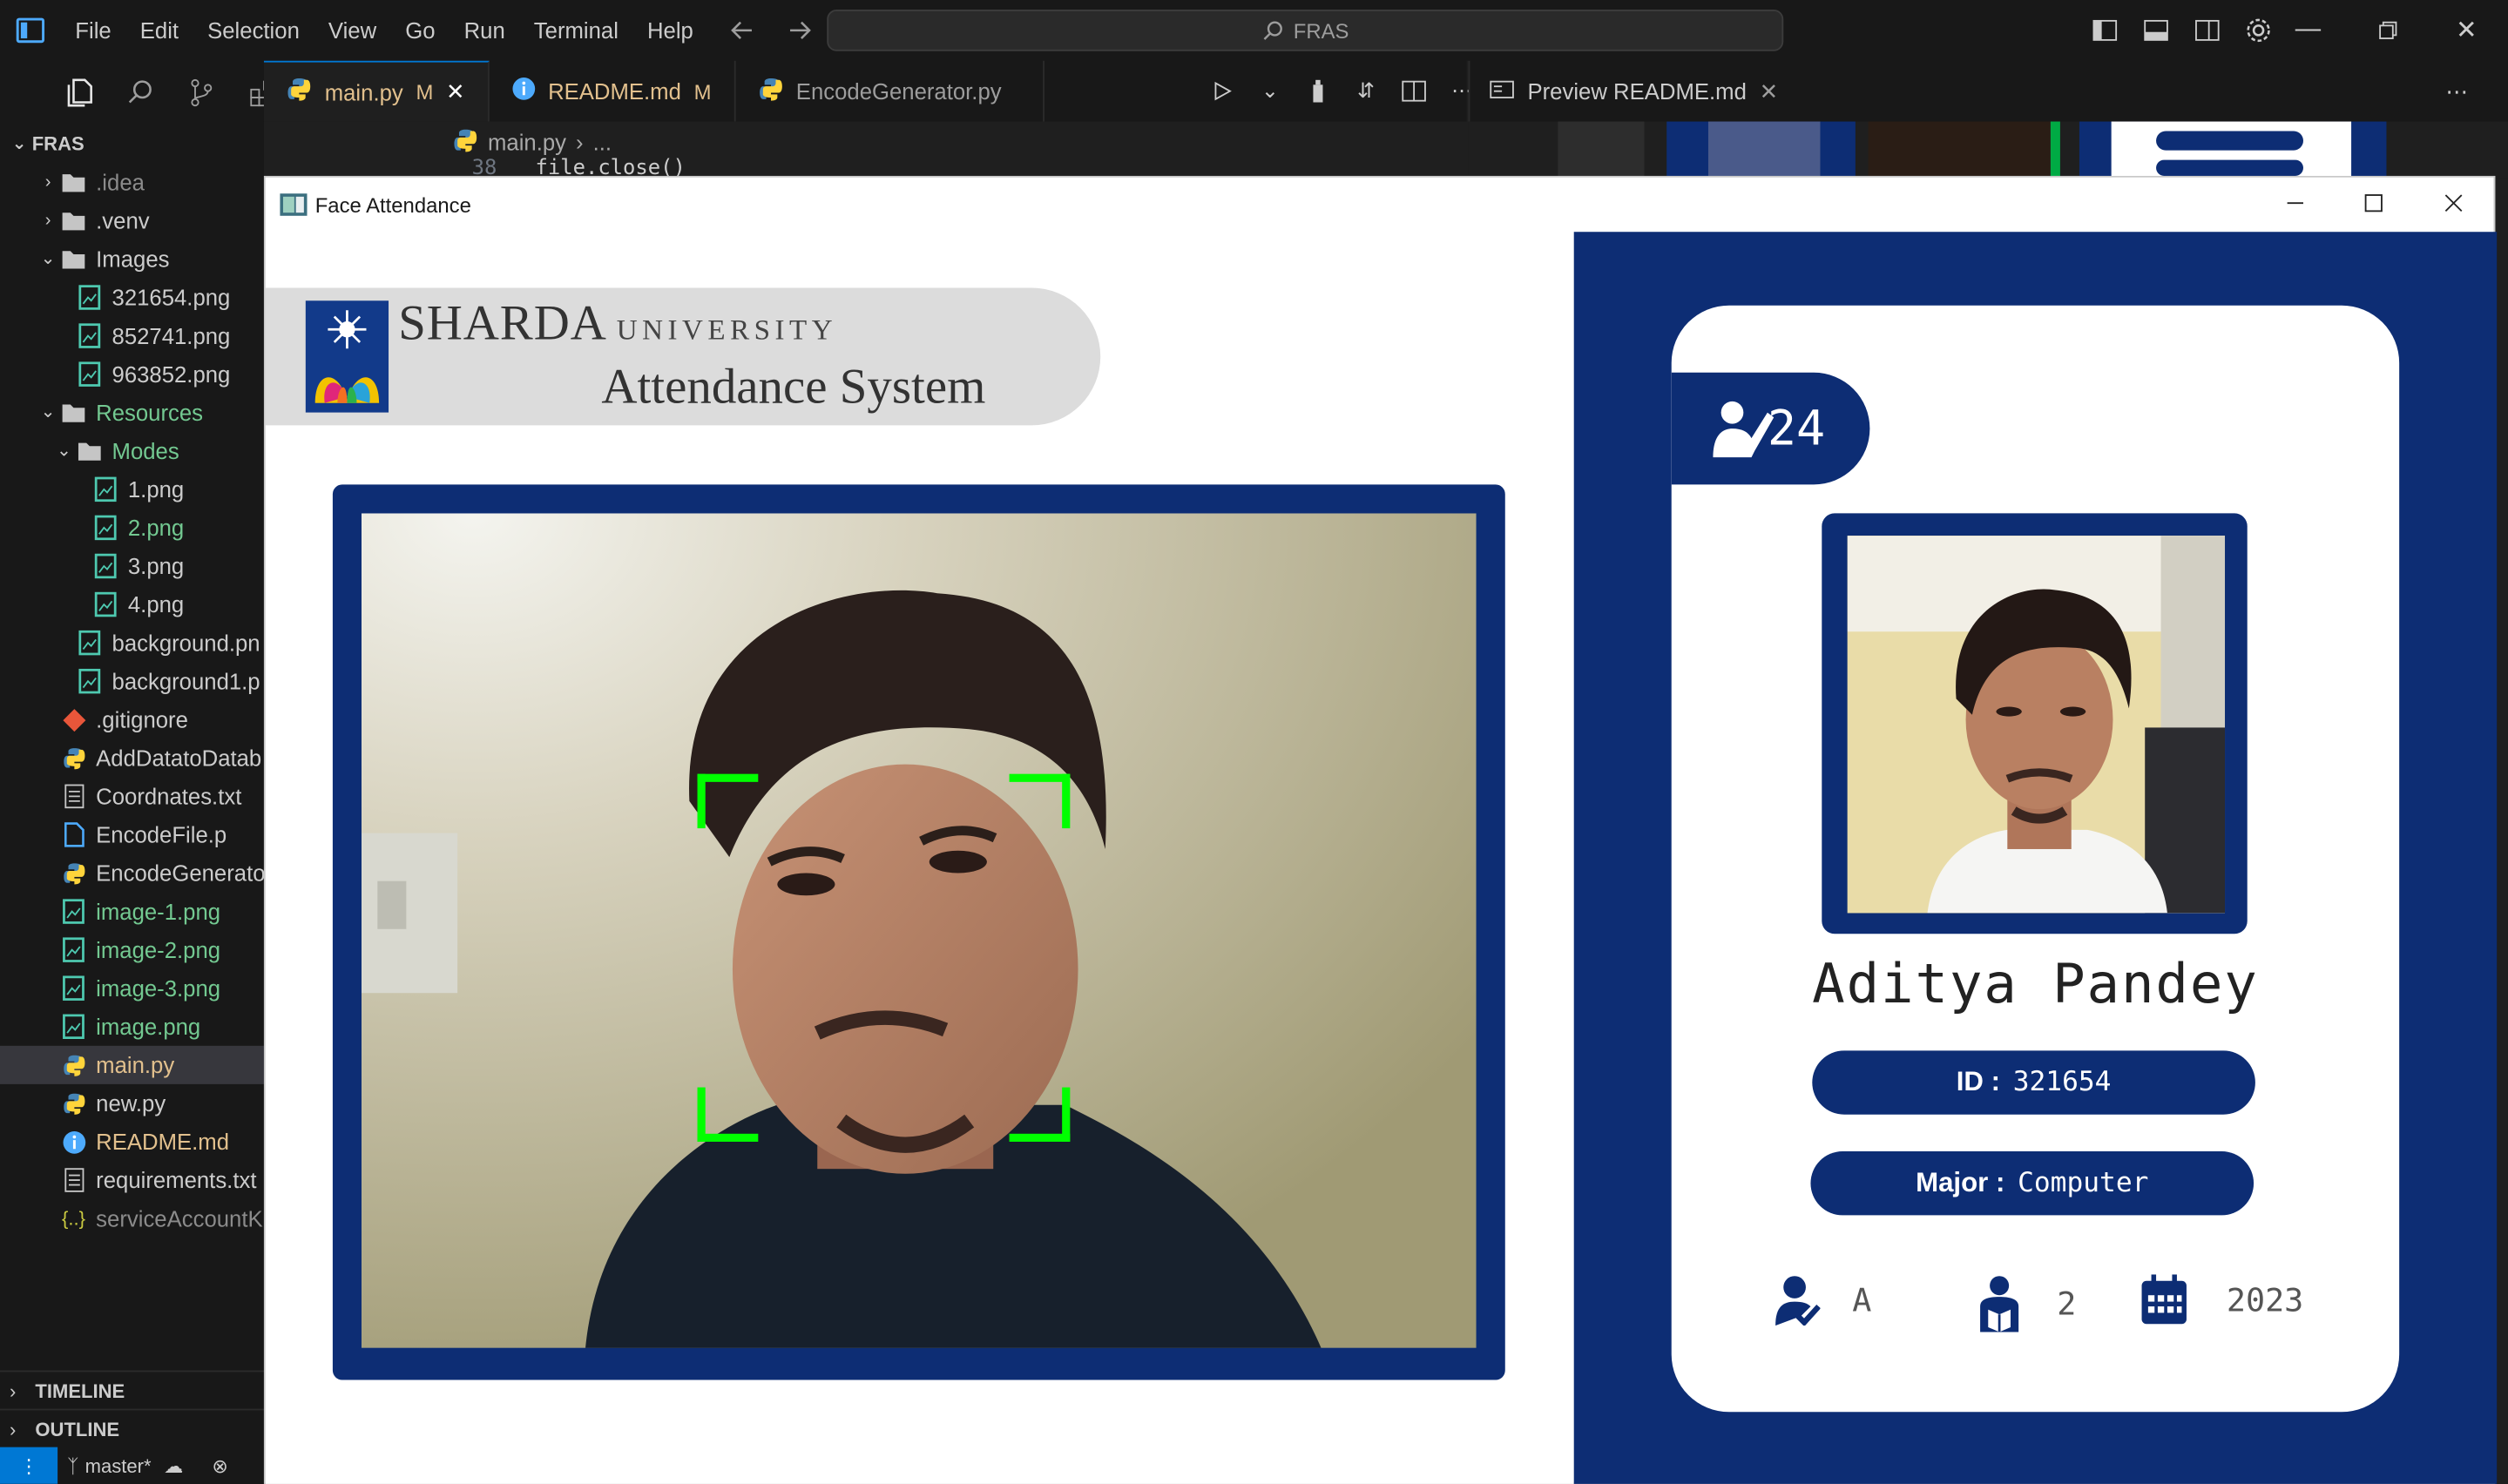 The image size is (2508, 1484). What do you see at coordinates (2207, 31) in the screenshot?
I see `toggle-secondary-sidebar-icon` at bounding box center [2207, 31].